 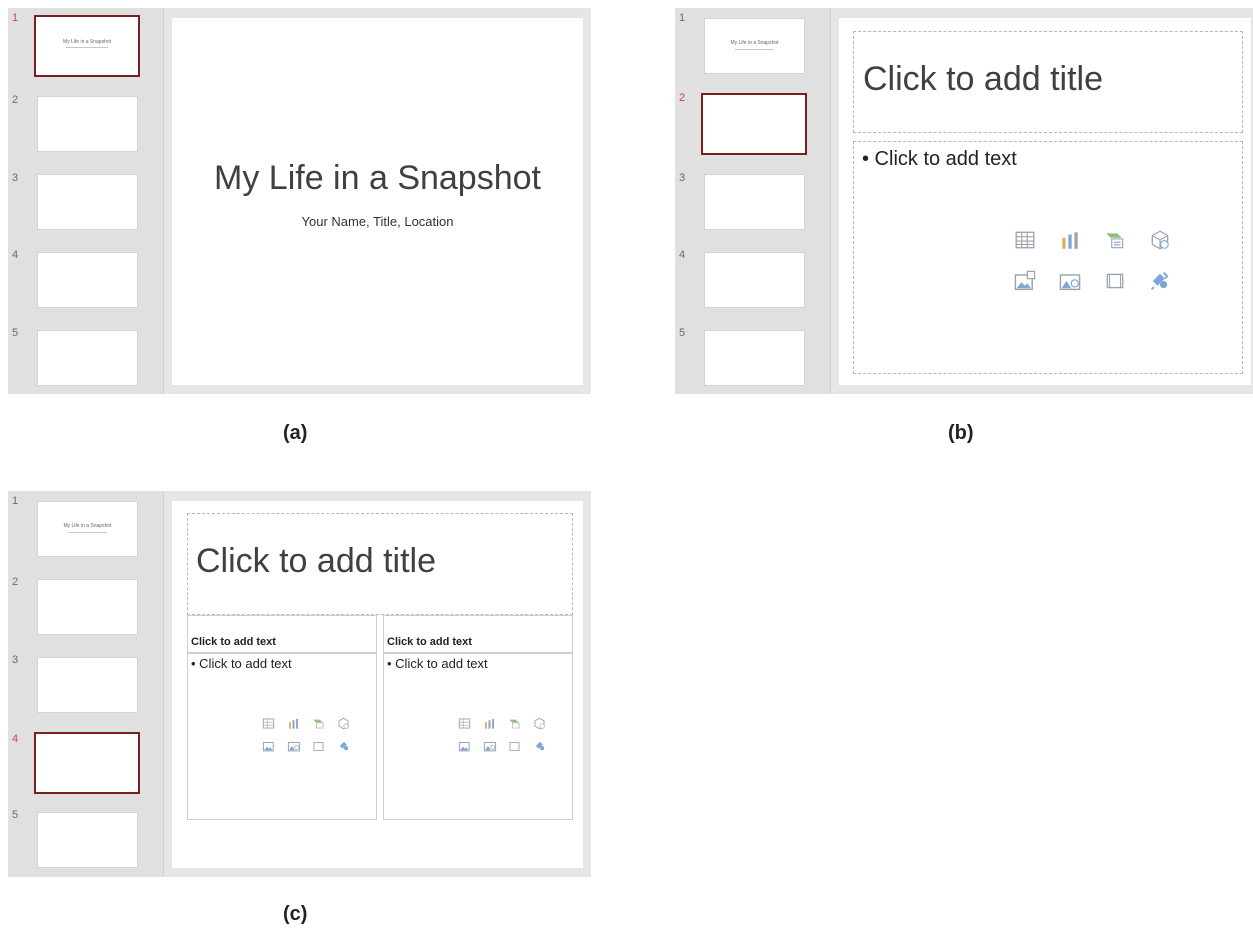 I want to click on slide-canvas: Click to add title • Click to add text, so click(x=1045, y=201).